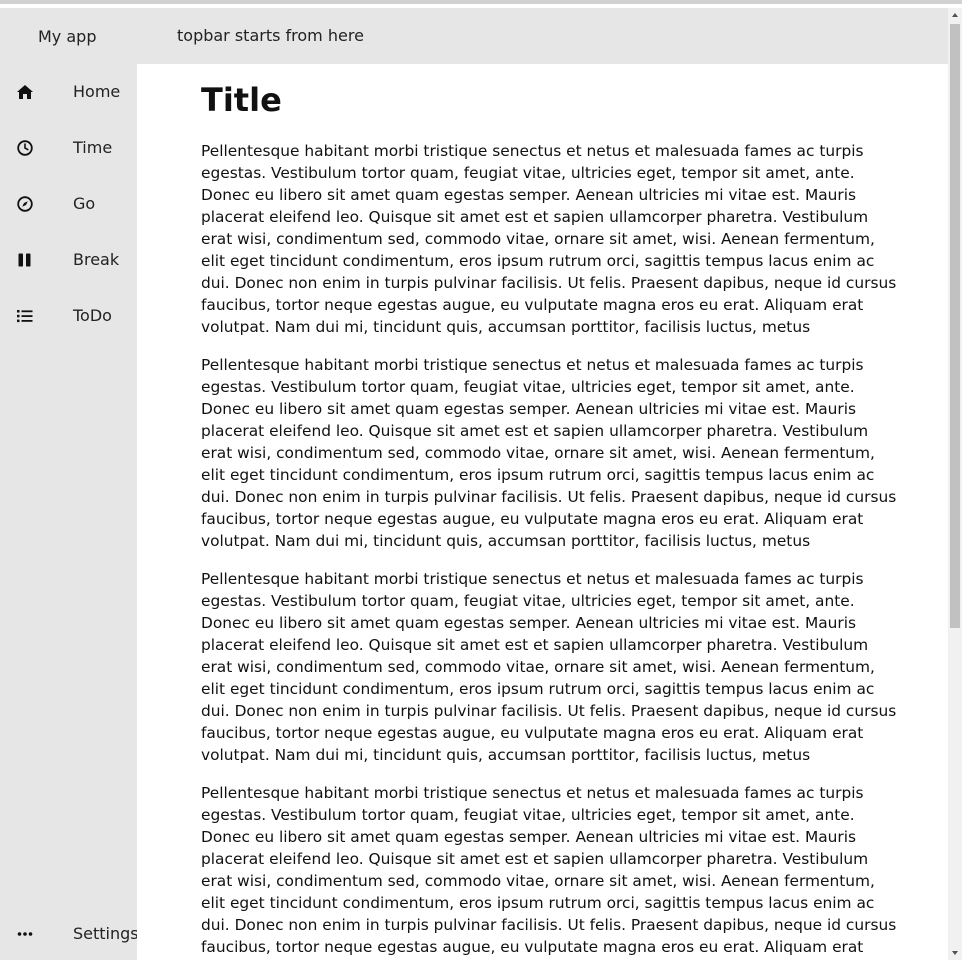 This screenshot has height=962, width=962. I want to click on scroll-down-arrow-icon, so click(955, 953).